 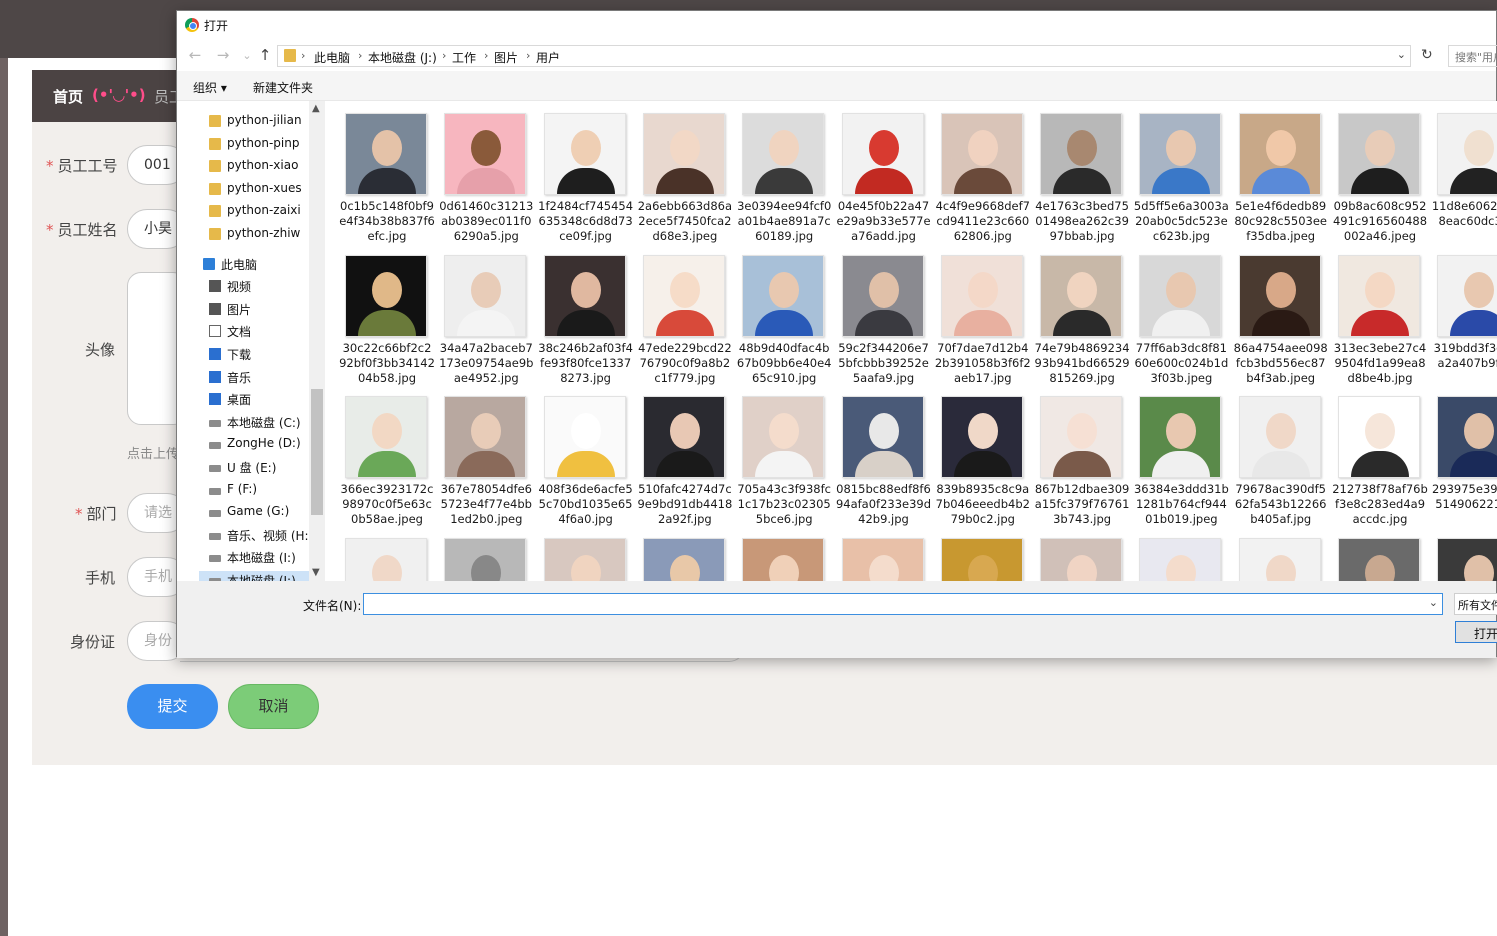 What do you see at coordinates (979, 314) in the screenshot?
I see `file-item: 70f7dae7d12b42b391058b3f6f2aeb17.jpg` at bounding box center [979, 314].